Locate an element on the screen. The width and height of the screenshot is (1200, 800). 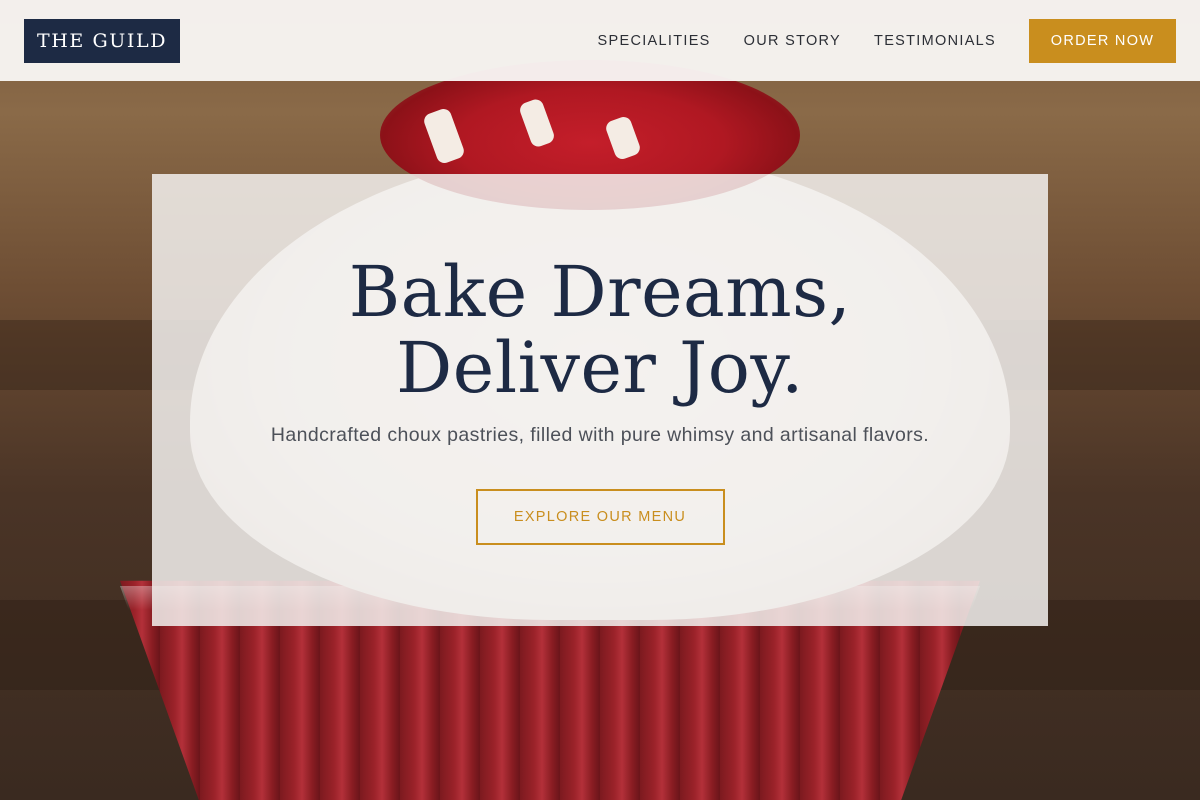
explore-menu-button: EXPLORE OUR MENU is located at coordinates (600, 517).